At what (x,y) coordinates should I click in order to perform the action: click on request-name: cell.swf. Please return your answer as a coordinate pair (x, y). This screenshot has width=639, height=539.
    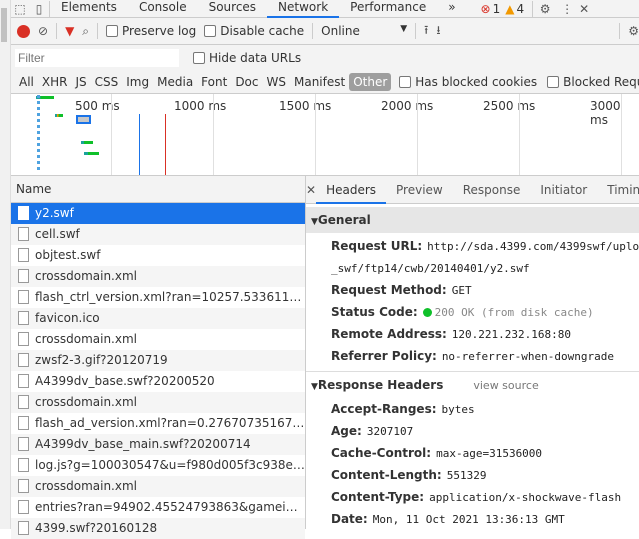
    Looking at the image, I should click on (57, 234).